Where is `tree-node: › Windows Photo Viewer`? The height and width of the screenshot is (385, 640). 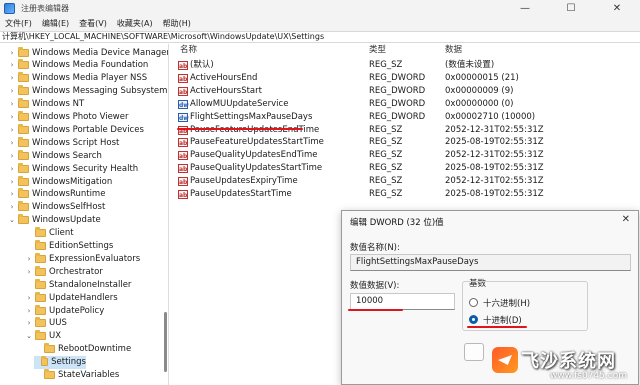
tree-node: › Windows Photo Viewer is located at coordinates (68, 117).